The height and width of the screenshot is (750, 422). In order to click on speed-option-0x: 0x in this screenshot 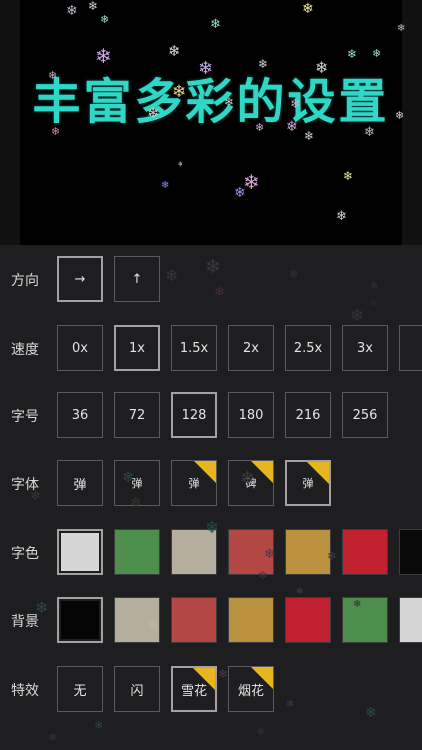, I will do `click(80, 348)`.